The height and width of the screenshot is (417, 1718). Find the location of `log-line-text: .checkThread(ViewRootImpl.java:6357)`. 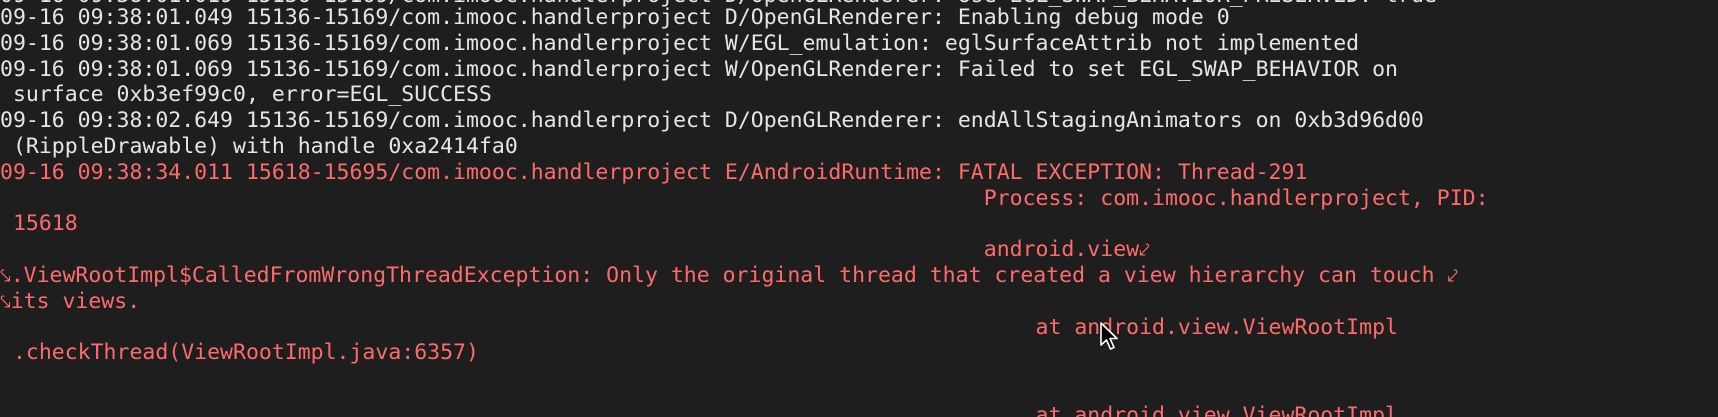

log-line-text: .checkThread(ViewRootImpl.java:6357) is located at coordinates (239, 353).